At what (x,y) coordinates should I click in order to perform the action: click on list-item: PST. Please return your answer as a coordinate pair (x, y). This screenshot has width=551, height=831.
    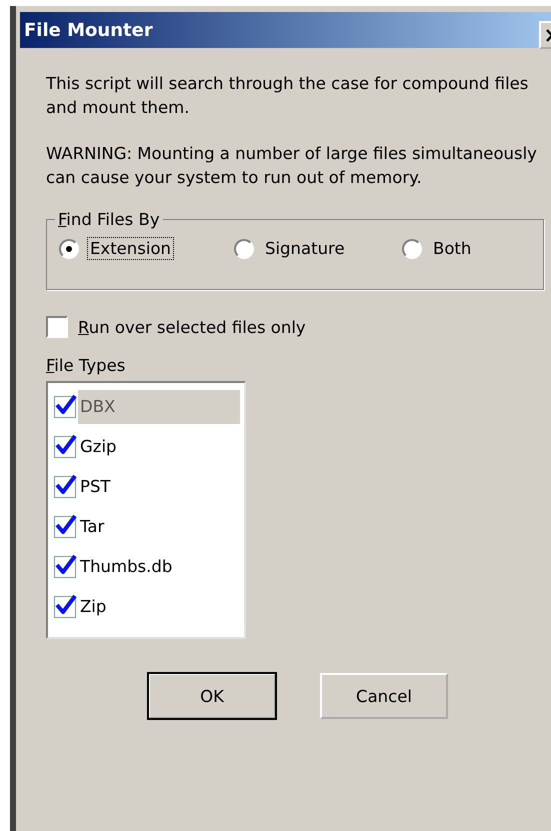
    Looking at the image, I should click on (159, 487).